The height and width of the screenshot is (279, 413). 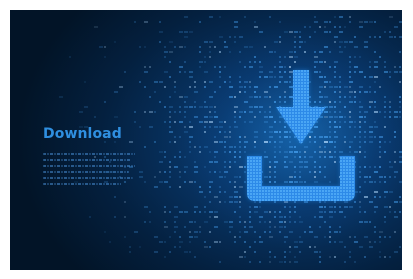 I want to click on arrow-shape, so click(x=301, y=107).